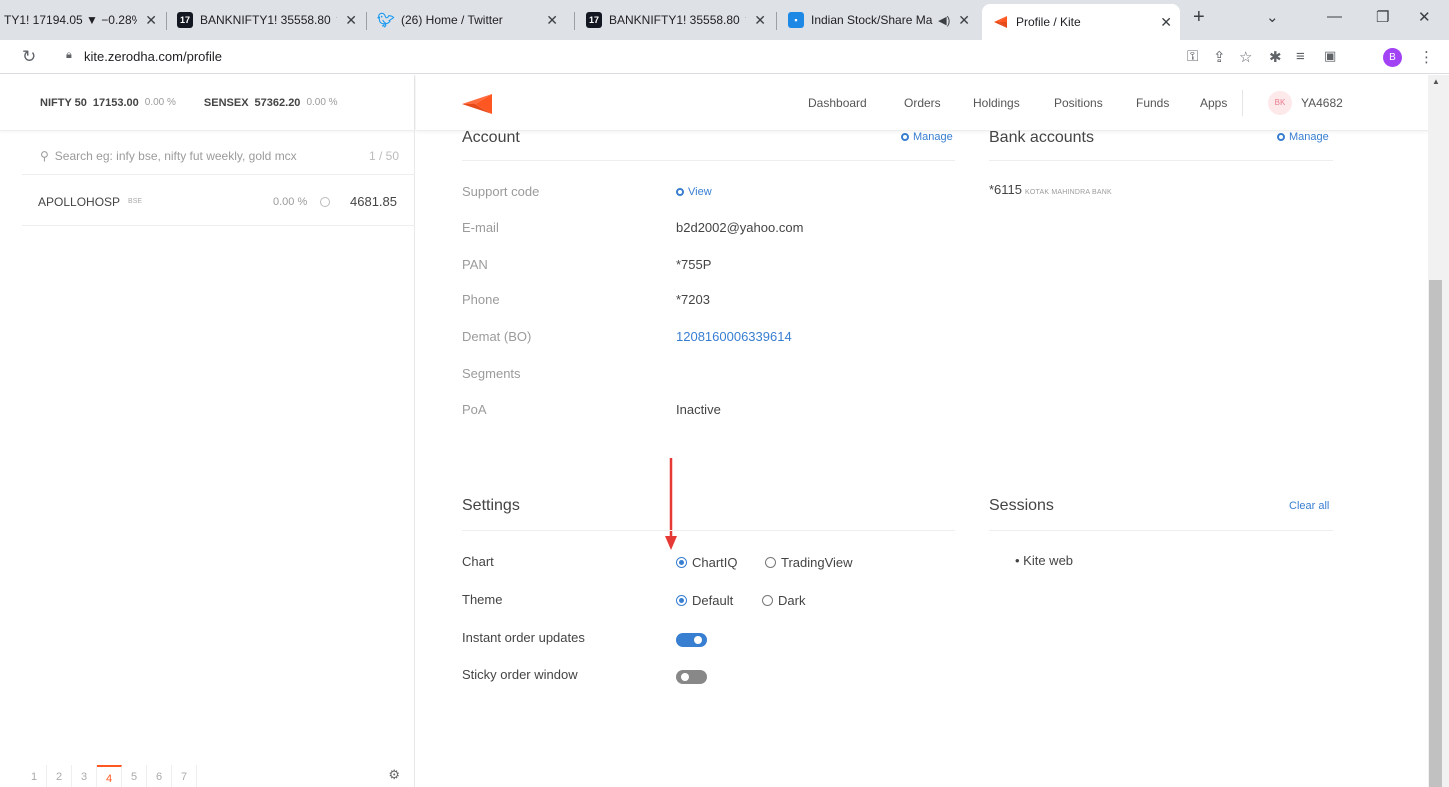 Image resolution: width=1449 pixels, height=787 pixels. What do you see at coordinates (1000, 22) in the screenshot?
I see `kite-icon` at bounding box center [1000, 22].